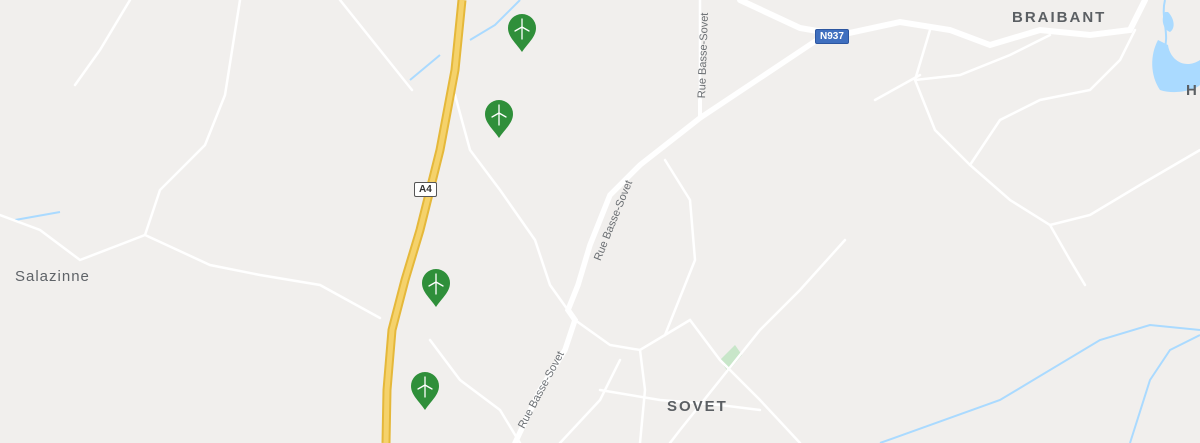 The width and height of the screenshot is (1200, 443). I want to click on town-label-braibant: BRAIBANT, so click(1059, 17).